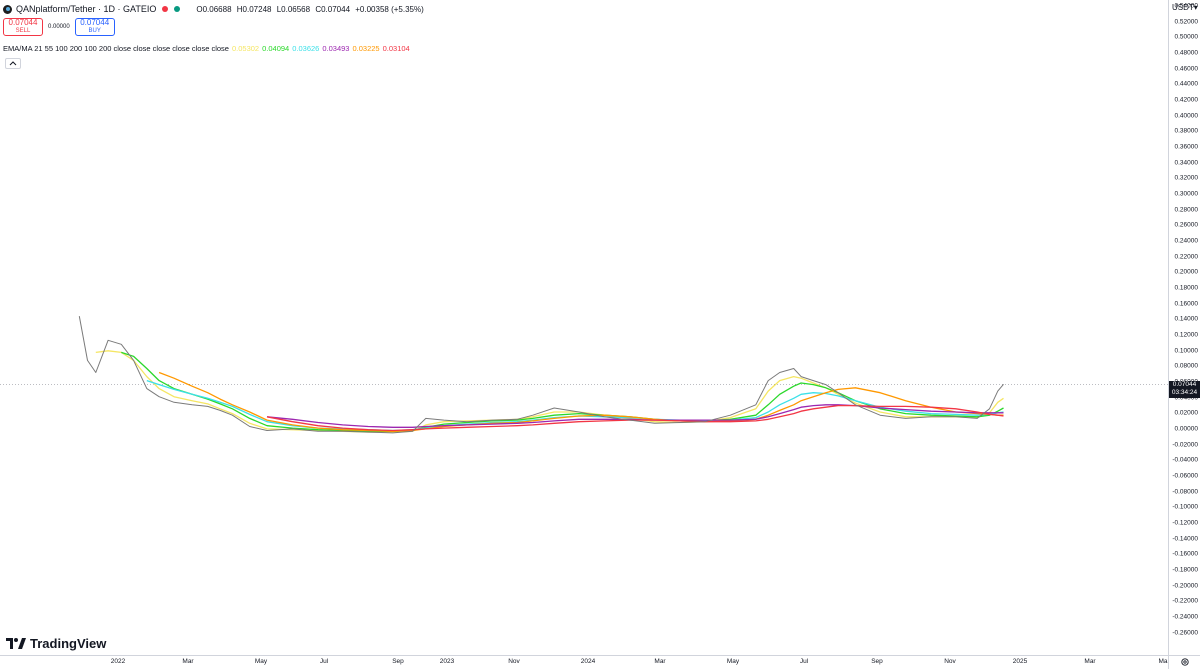 The height and width of the screenshot is (669, 1200). Describe the element at coordinates (257, 9) in the screenshot. I see `high-value: 0.07248` at that location.